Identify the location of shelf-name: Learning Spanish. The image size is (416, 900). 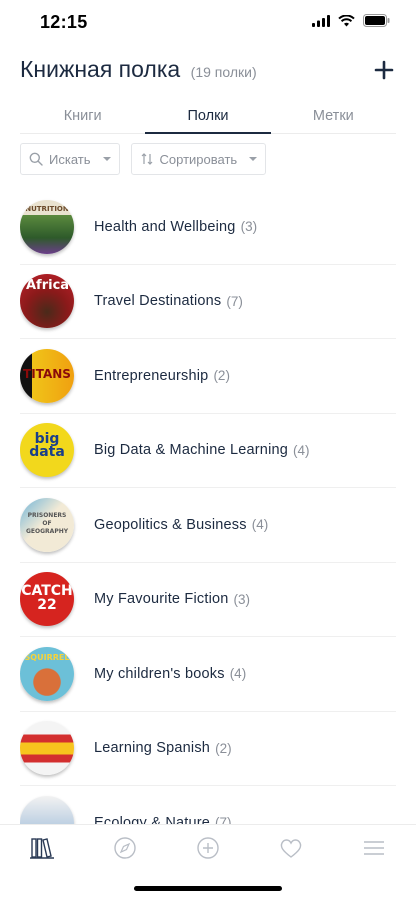
(152, 748).